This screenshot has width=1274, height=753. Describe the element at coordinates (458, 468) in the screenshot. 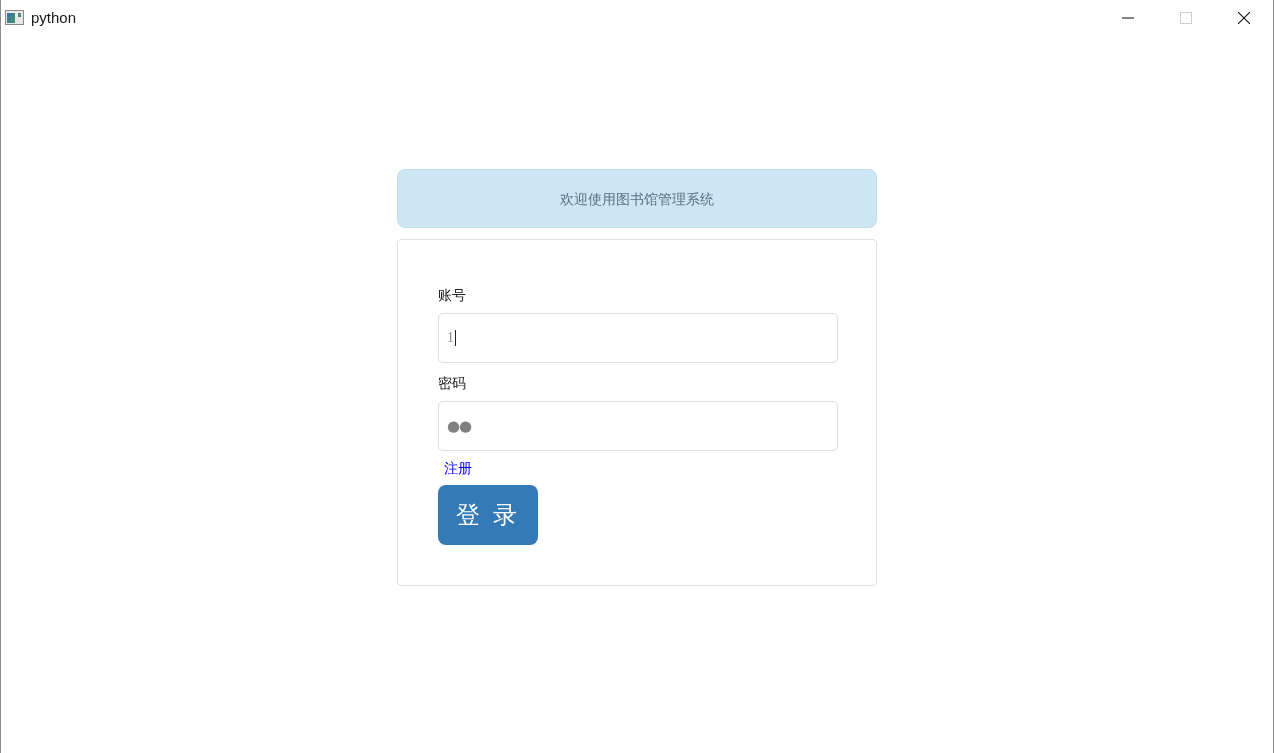

I see `register-link: 注册` at that location.